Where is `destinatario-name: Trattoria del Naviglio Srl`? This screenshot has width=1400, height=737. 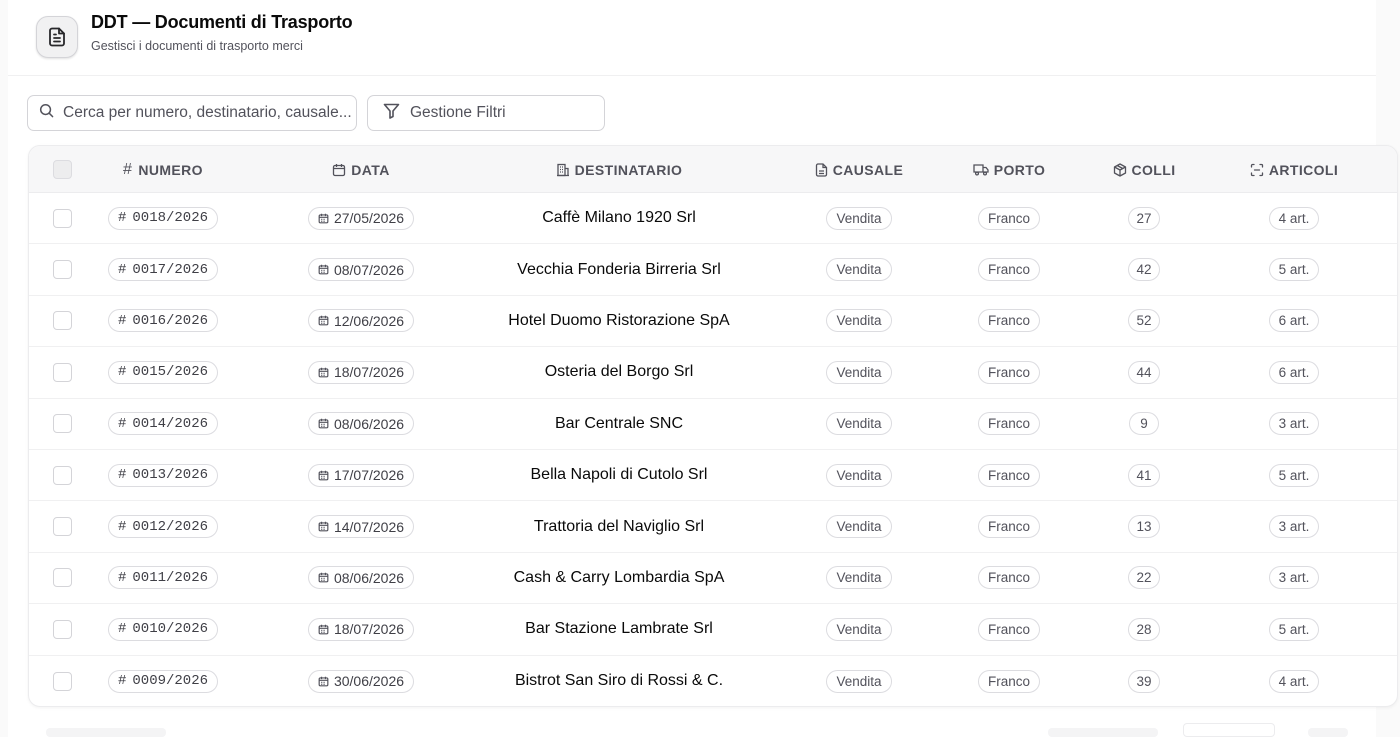 destinatario-name: Trattoria del Naviglio Srl is located at coordinates (619, 526).